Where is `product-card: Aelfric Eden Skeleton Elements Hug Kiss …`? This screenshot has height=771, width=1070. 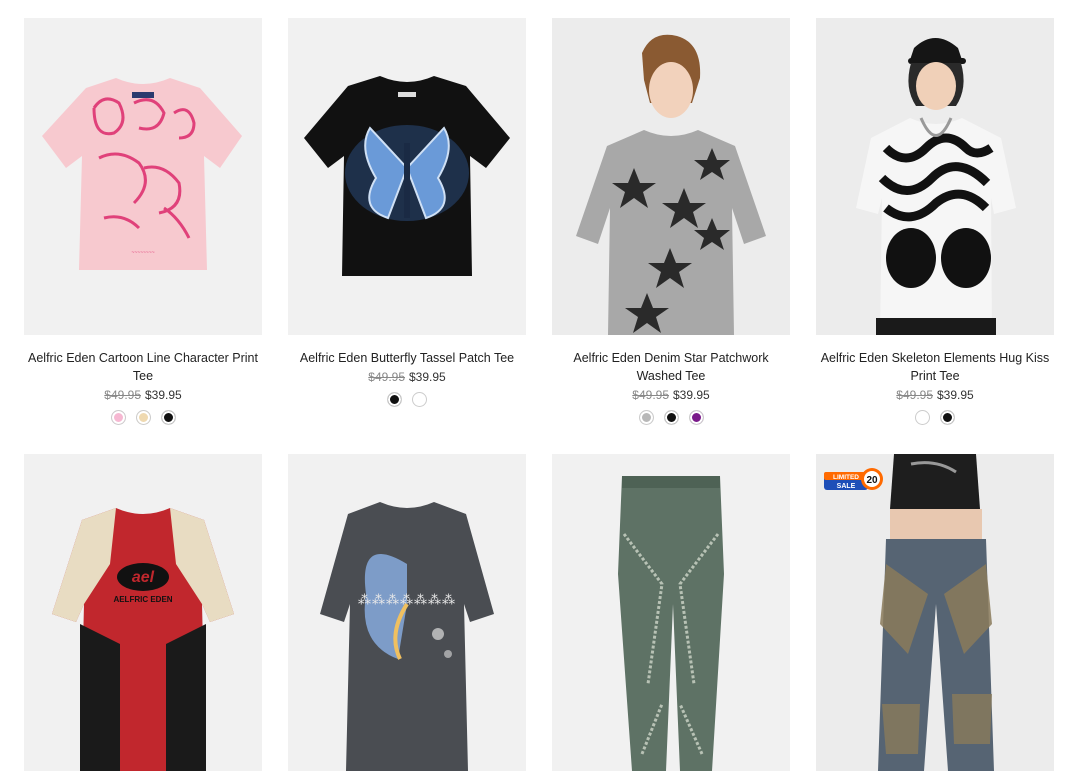 product-card: Aelfric Eden Skeleton Elements Hug Kiss … is located at coordinates (935, 236).